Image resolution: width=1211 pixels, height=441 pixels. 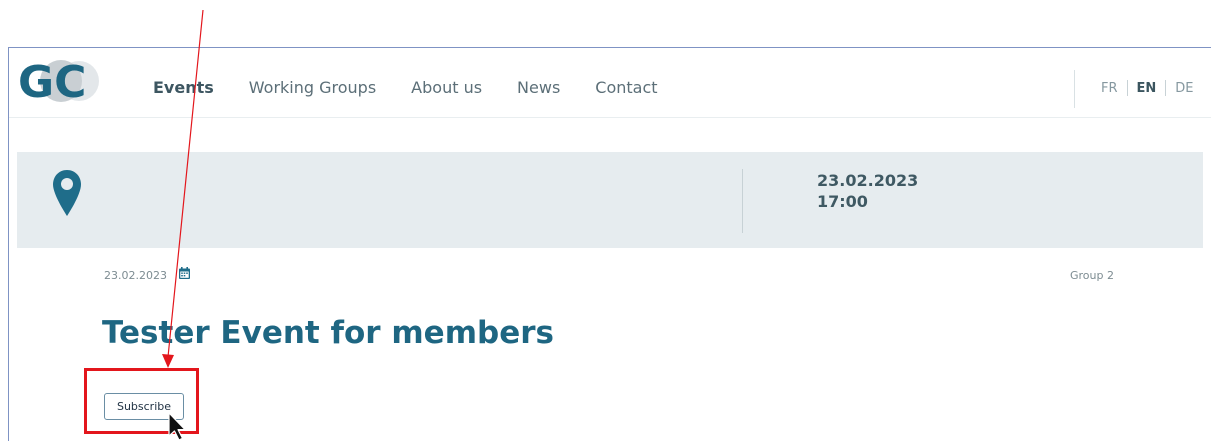 I want to click on banner-event-time: 17:00, so click(x=842, y=201).